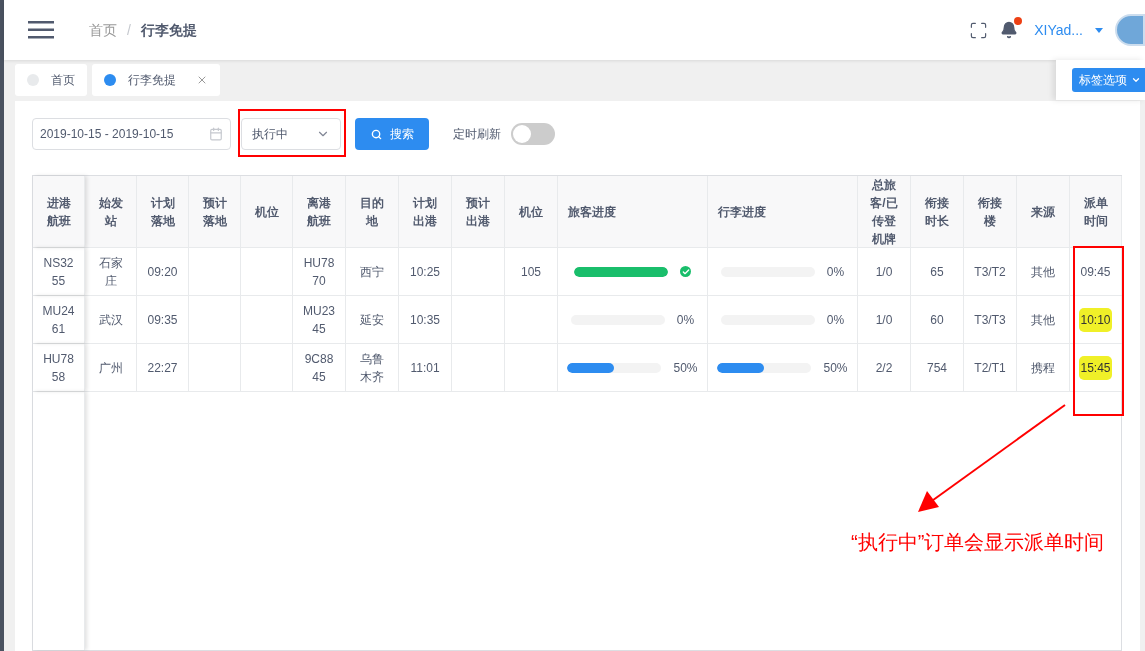 This screenshot has width=1145, height=651. I want to click on calendar-icon, so click(216, 134).